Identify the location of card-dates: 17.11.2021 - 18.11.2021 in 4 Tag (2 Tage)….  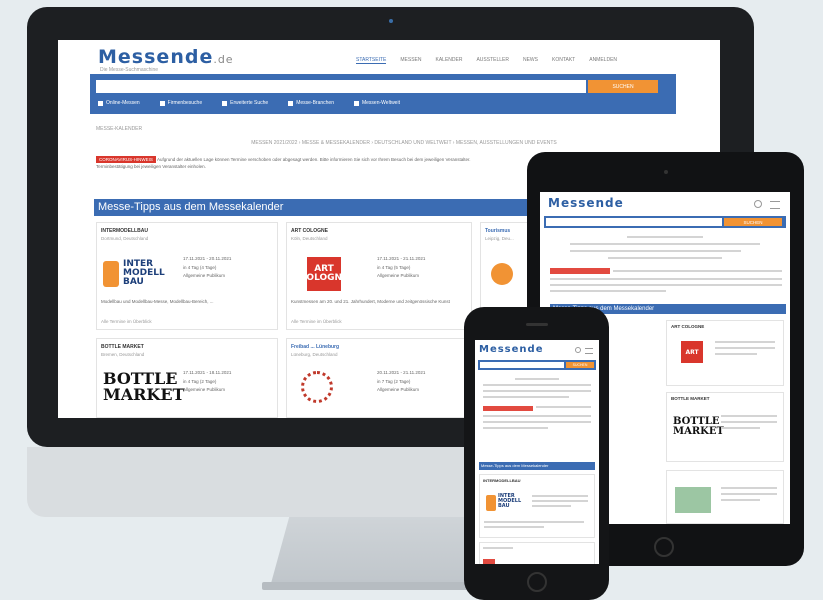
(207, 381).